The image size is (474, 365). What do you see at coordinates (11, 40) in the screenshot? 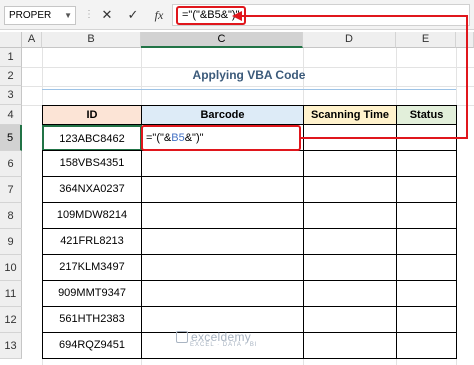
I see `select-all-corner` at bounding box center [11, 40].